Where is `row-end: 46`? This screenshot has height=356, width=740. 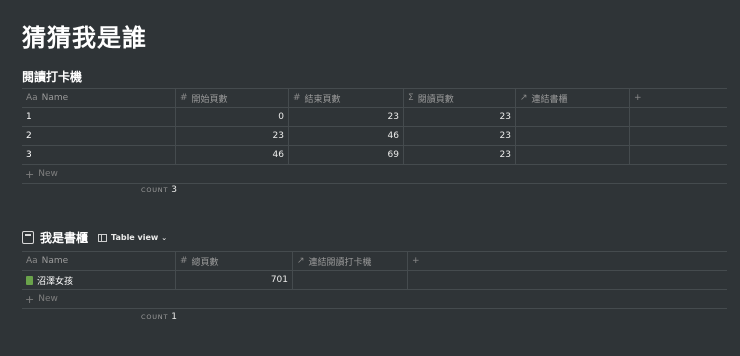 row-end: 46 is located at coordinates (346, 136).